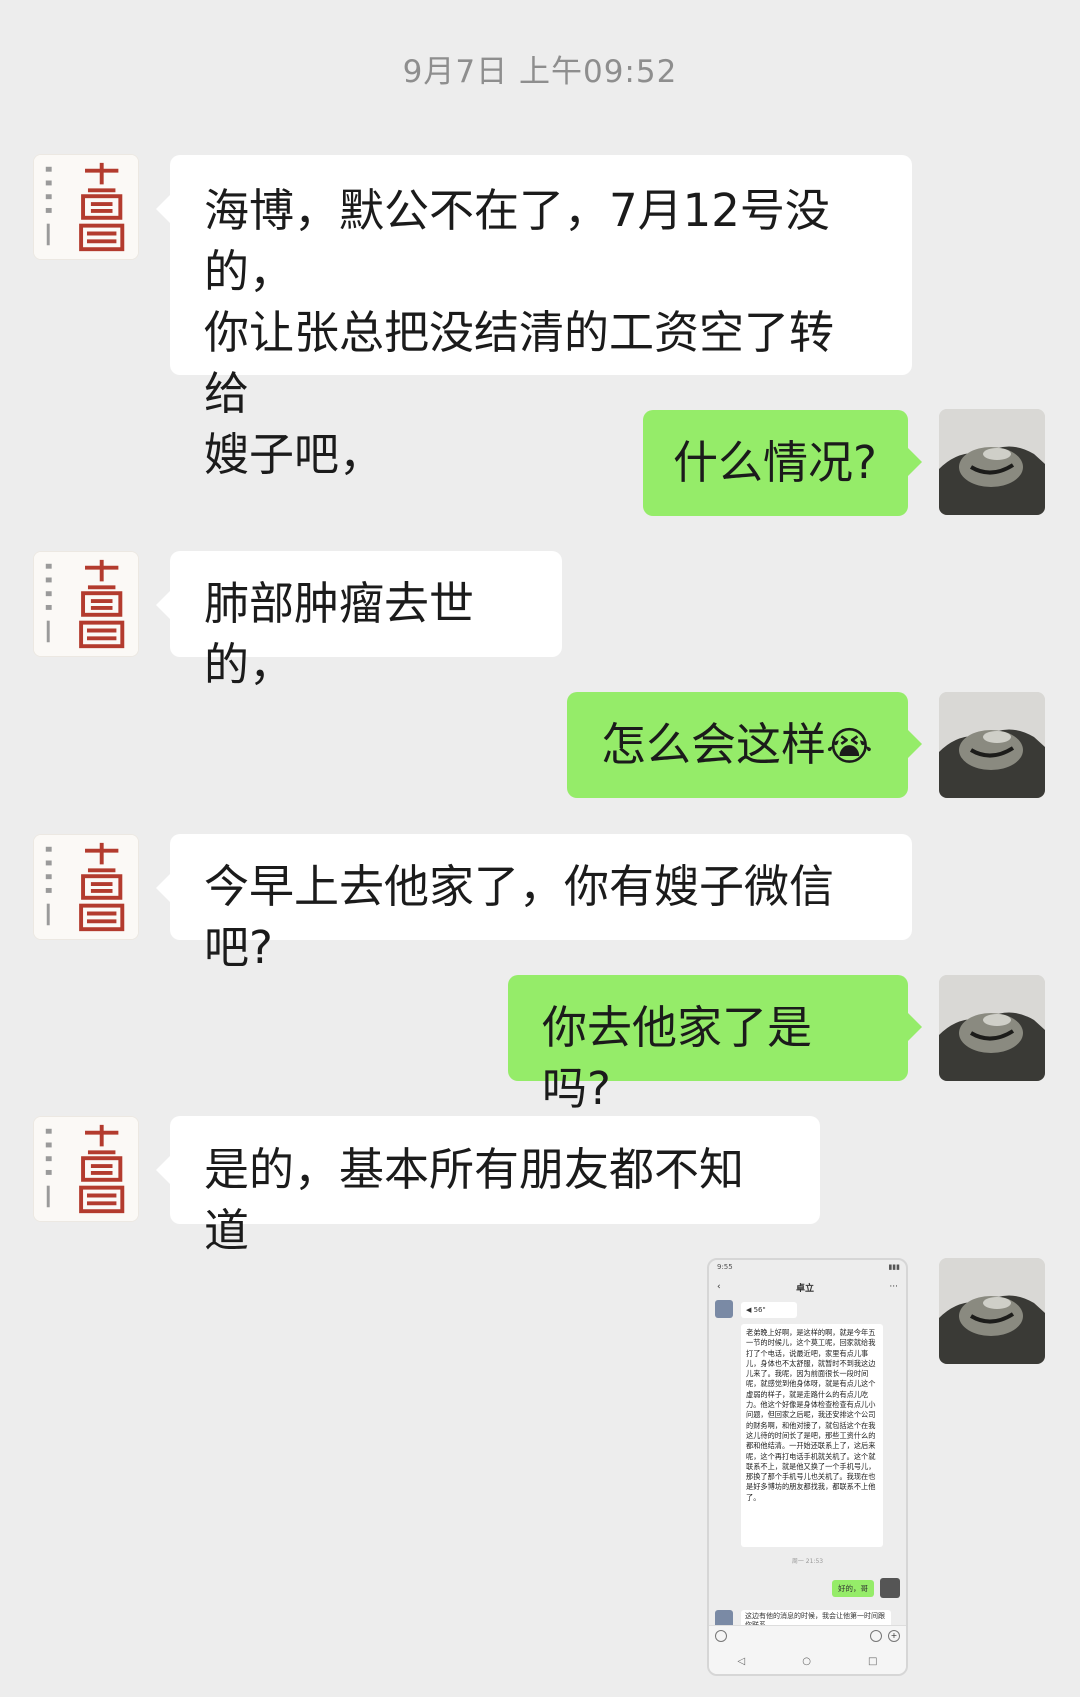  I want to click on mini-chat-header: ‹ 卓立 ···, so click(807, 1287).